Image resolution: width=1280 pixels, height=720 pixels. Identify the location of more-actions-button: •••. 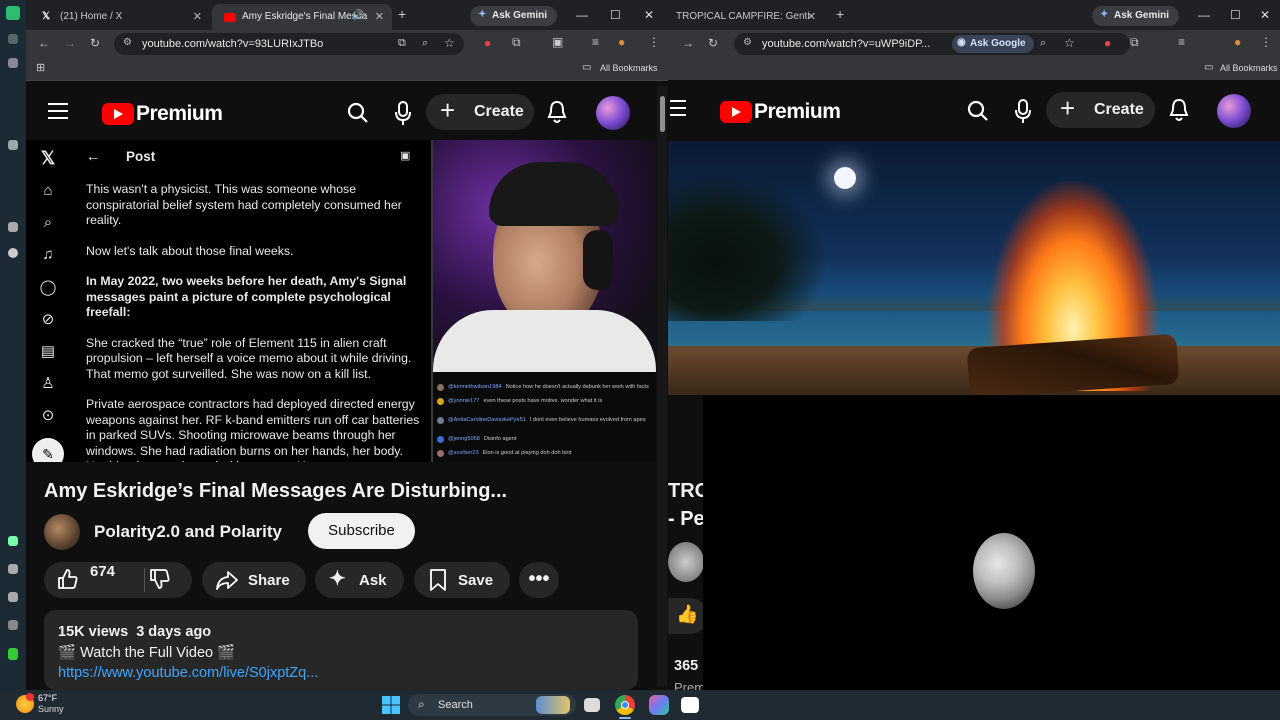
(539, 580).